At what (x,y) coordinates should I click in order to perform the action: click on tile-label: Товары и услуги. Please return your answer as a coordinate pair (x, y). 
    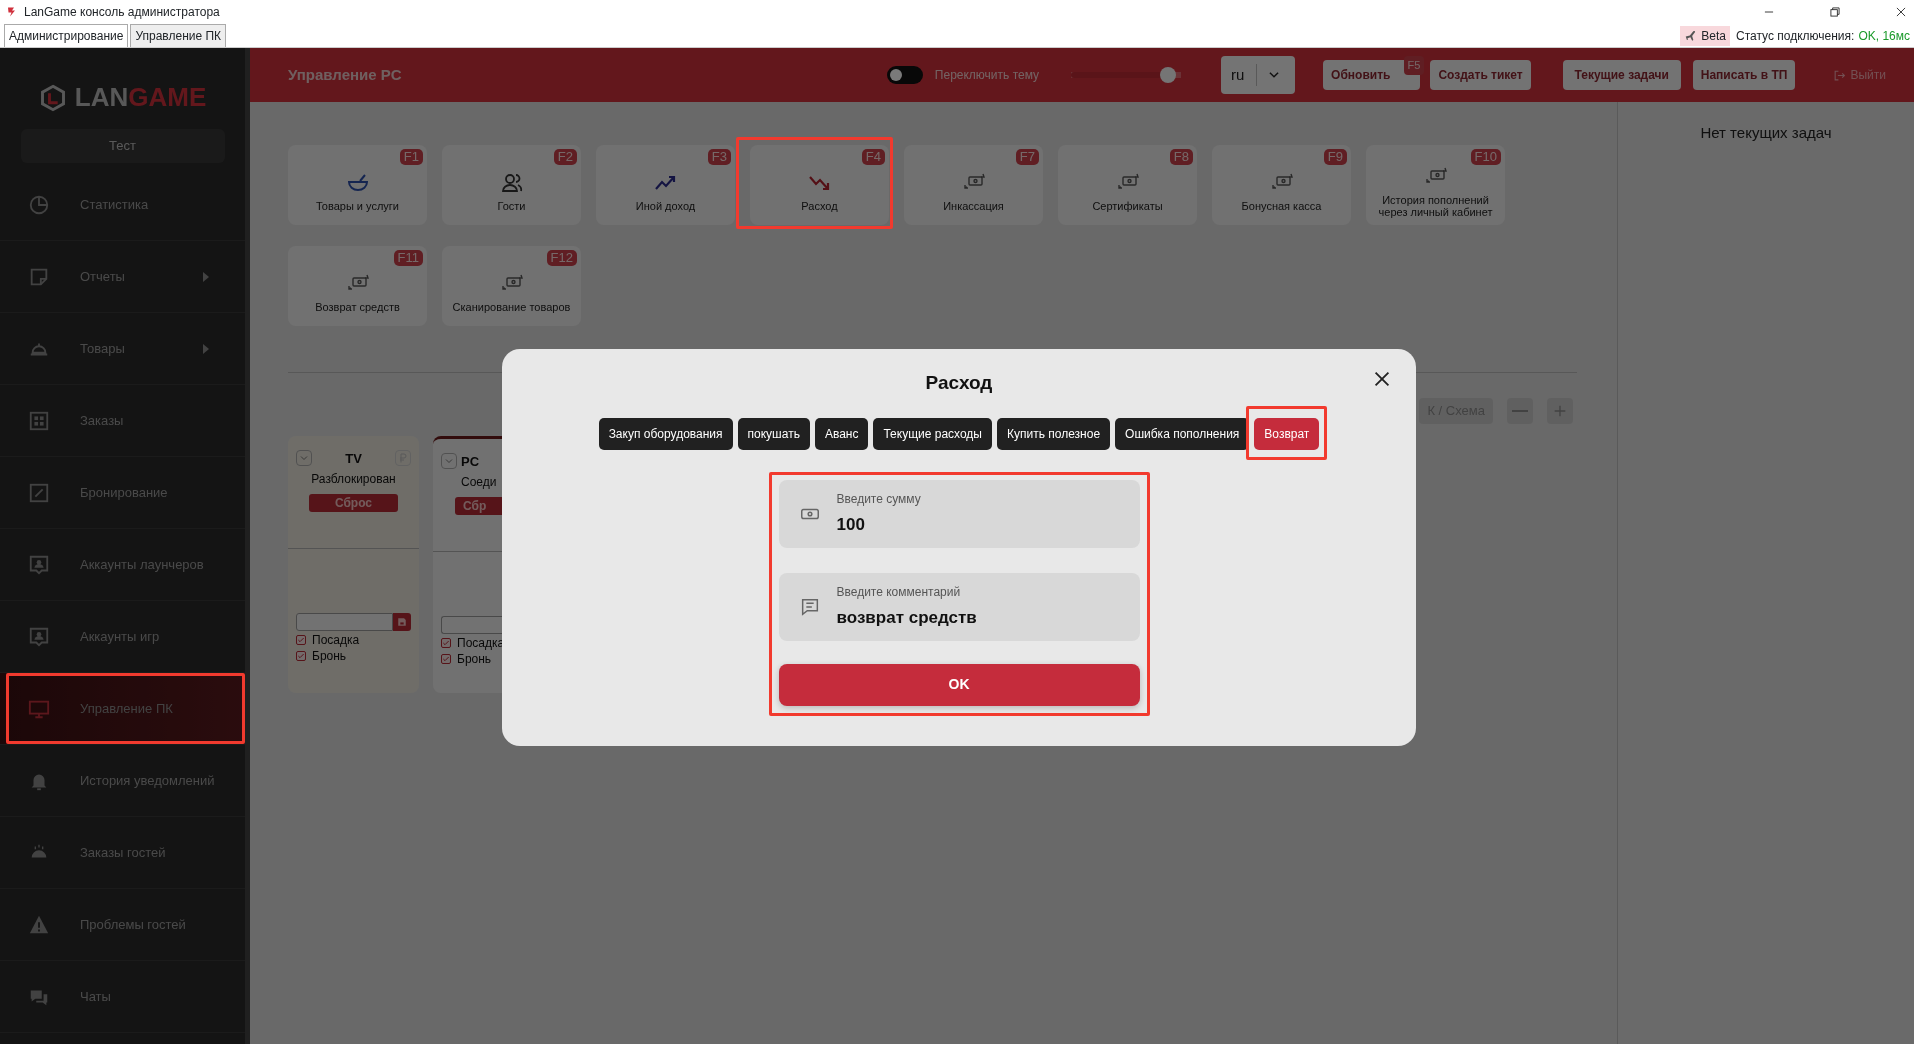
    Looking at the image, I should click on (357, 207).